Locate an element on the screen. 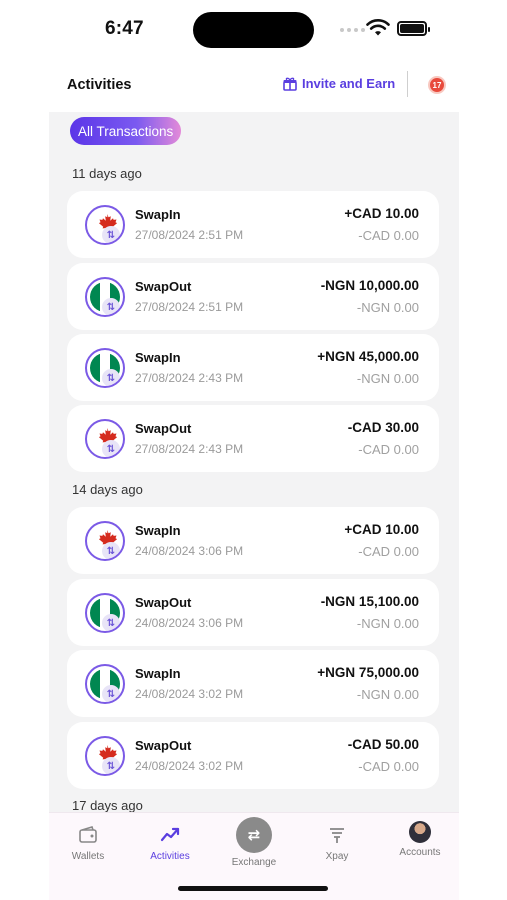 The width and height of the screenshot is (507, 900). transaction-amount: -CAD 30.00 is located at coordinates (383, 427).